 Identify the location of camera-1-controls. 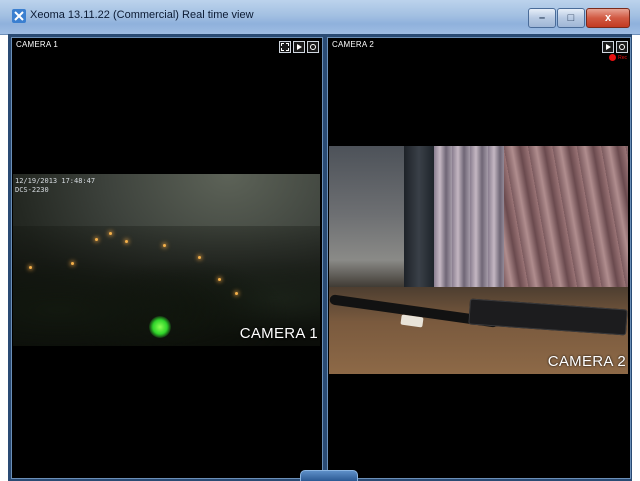
(298, 47).